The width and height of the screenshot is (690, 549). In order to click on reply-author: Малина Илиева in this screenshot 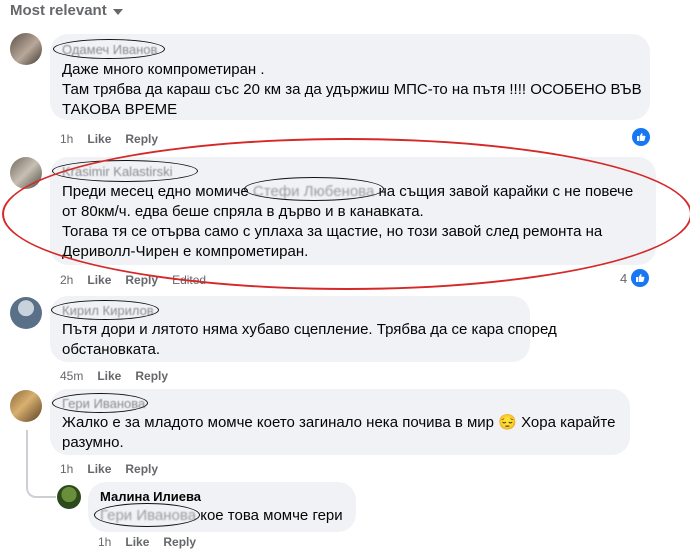, I will do `click(150, 496)`.